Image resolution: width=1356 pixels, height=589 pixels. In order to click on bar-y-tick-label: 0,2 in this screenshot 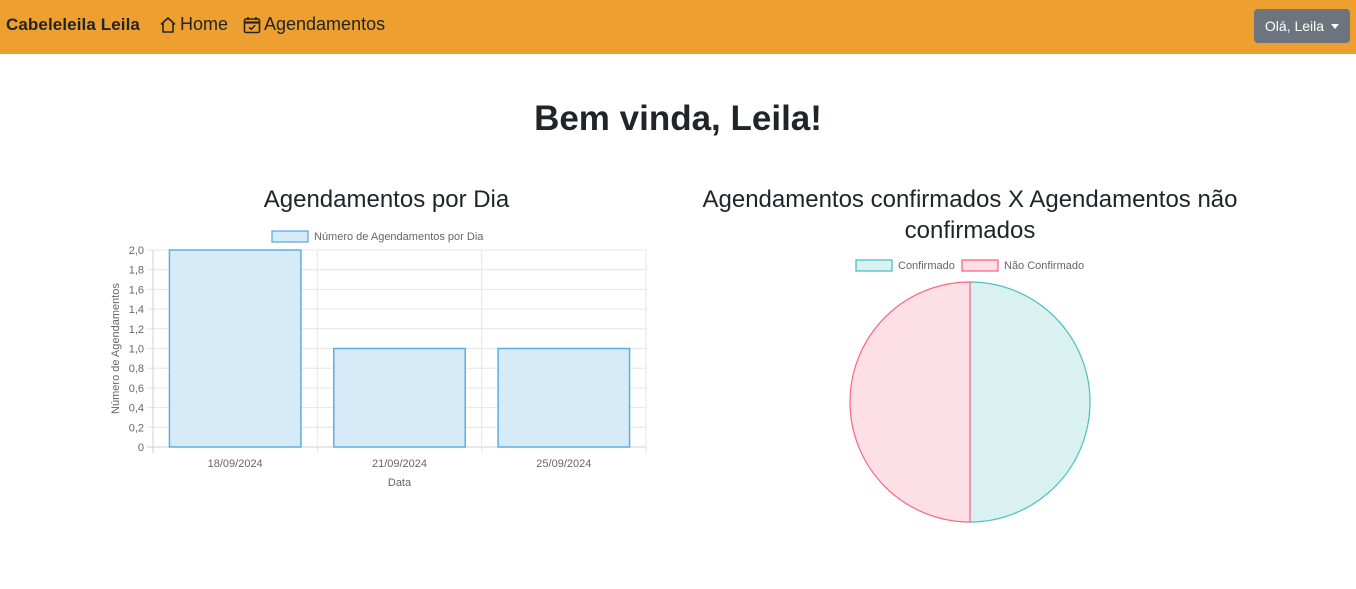, I will do `click(136, 428)`.